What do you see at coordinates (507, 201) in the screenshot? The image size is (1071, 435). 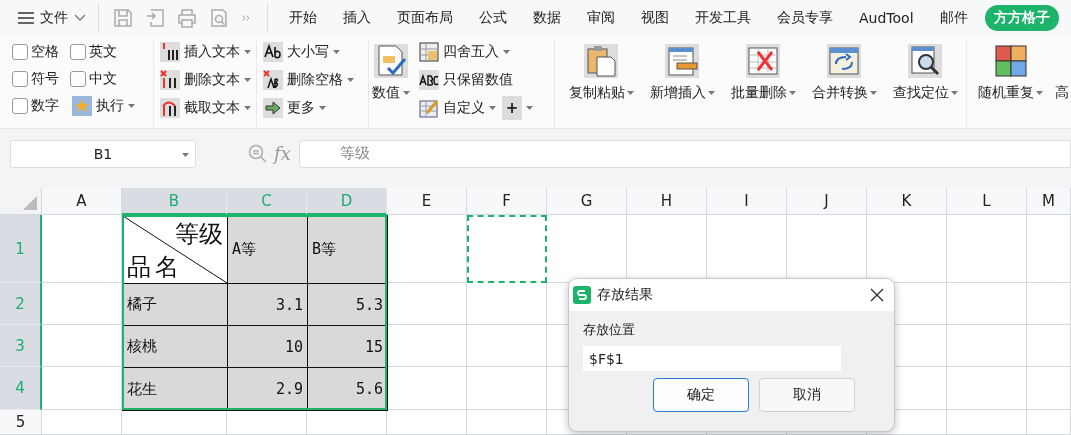 I see `column-header: F` at bounding box center [507, 201].